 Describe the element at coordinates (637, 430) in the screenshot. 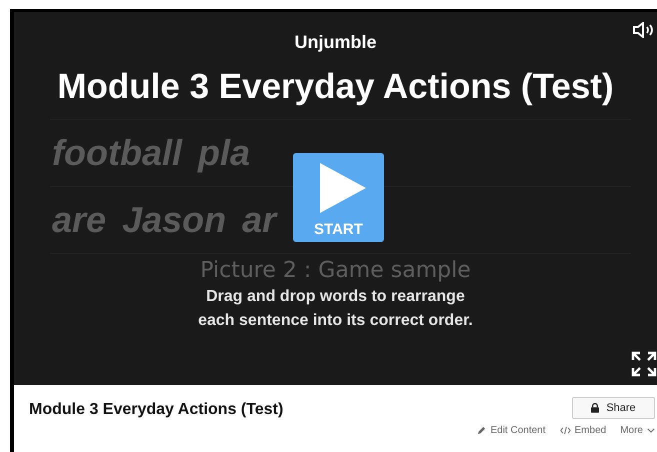

I see `action-link: More` at that location.